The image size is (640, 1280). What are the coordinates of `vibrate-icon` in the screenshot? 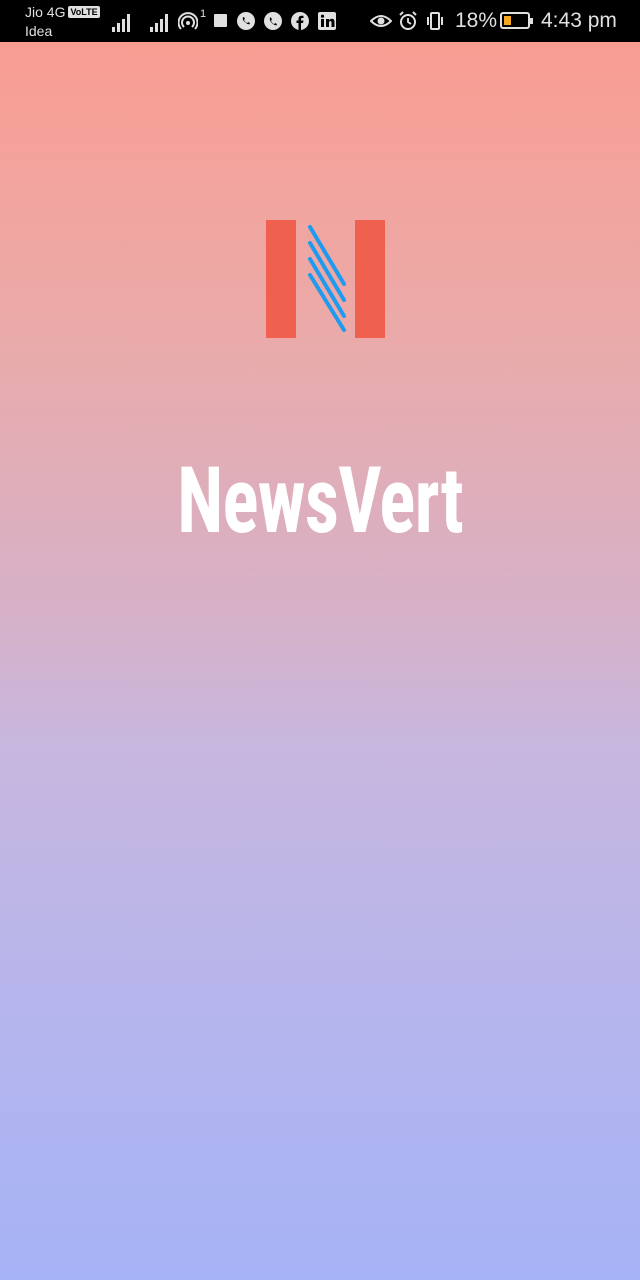 It's located at (435, 21).